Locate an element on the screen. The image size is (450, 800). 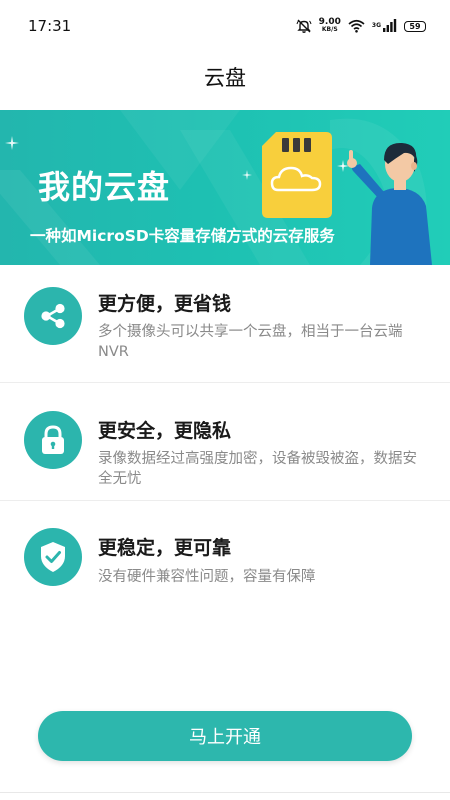
feature-description: 多个摄像头可以共享一个云盘，相当于一台云端NVR is located at coordinates (250, 342).